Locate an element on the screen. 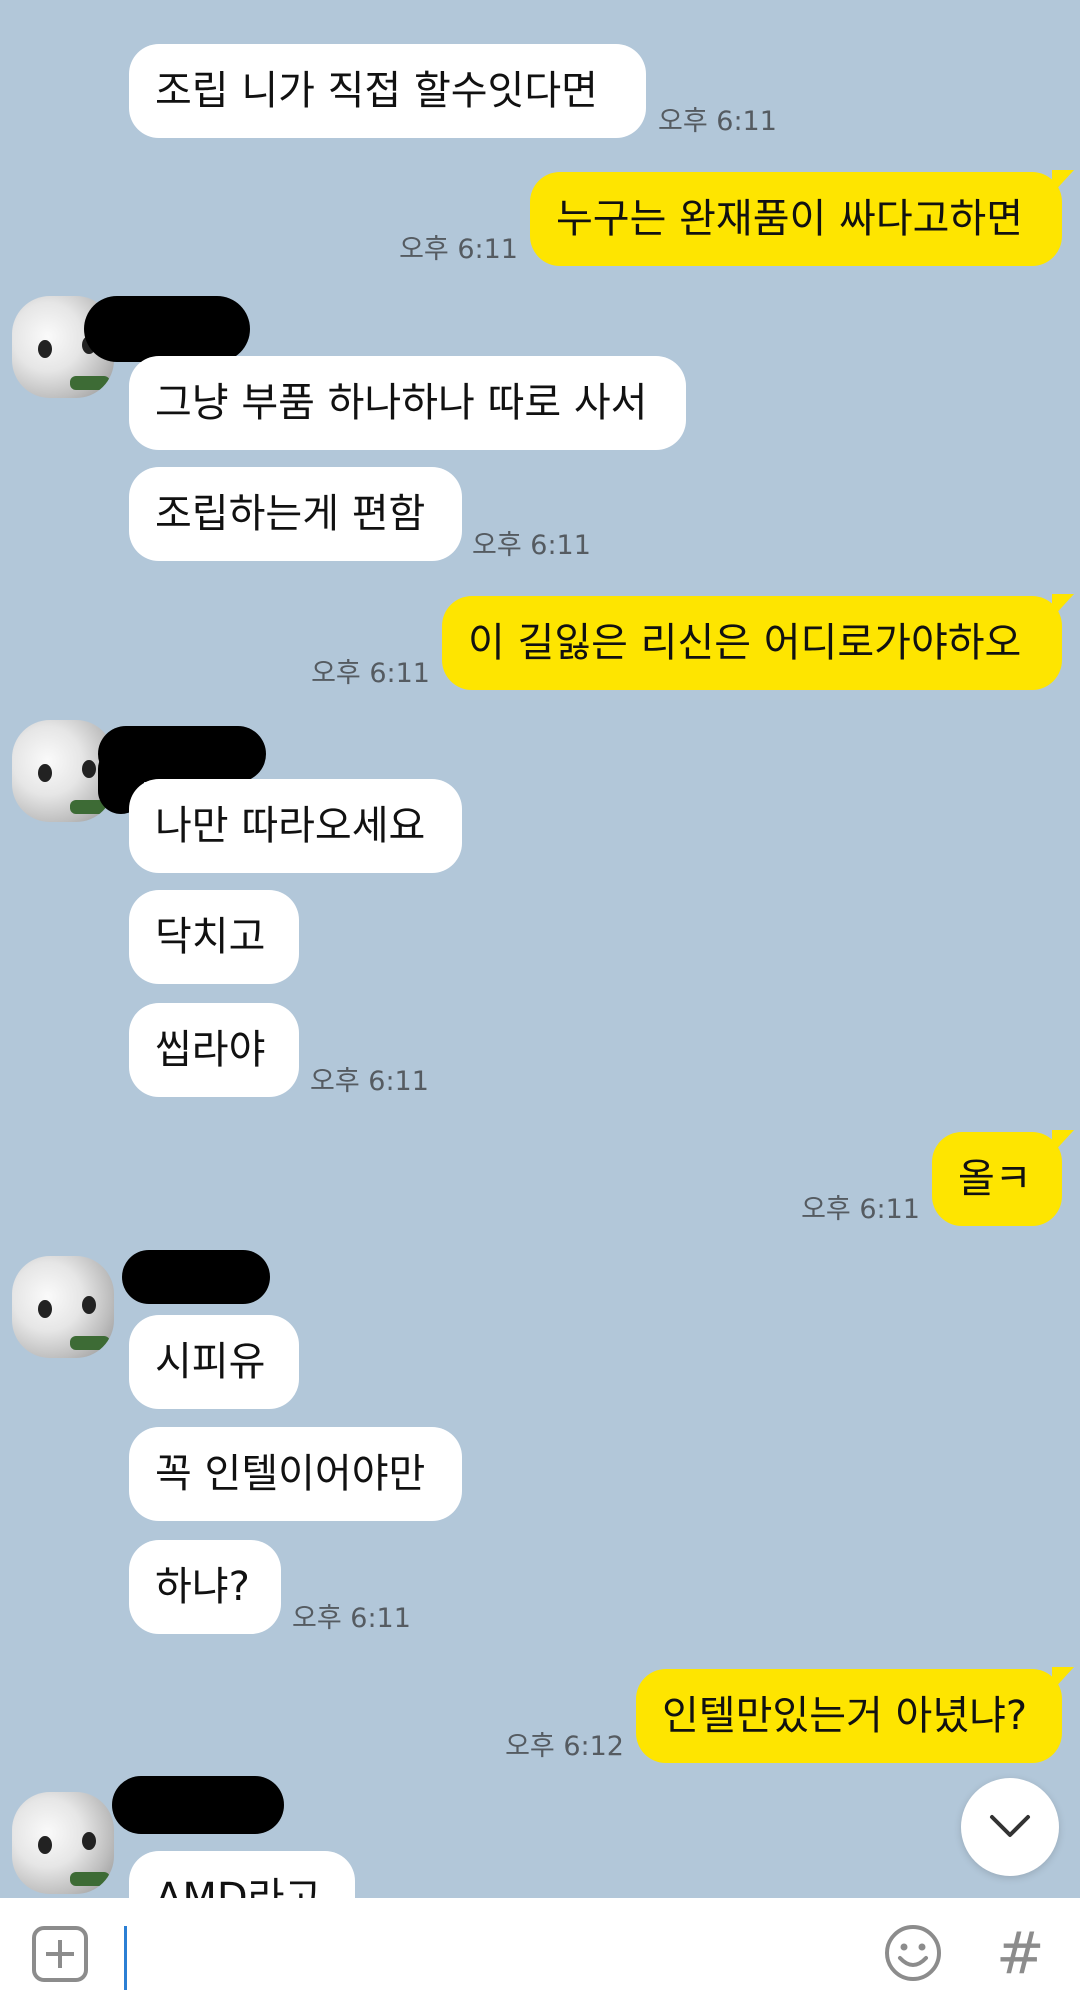  outgoing-message-bubble: 누구는 완재품이 싸다고하면 is located at coordinates (802, 218).